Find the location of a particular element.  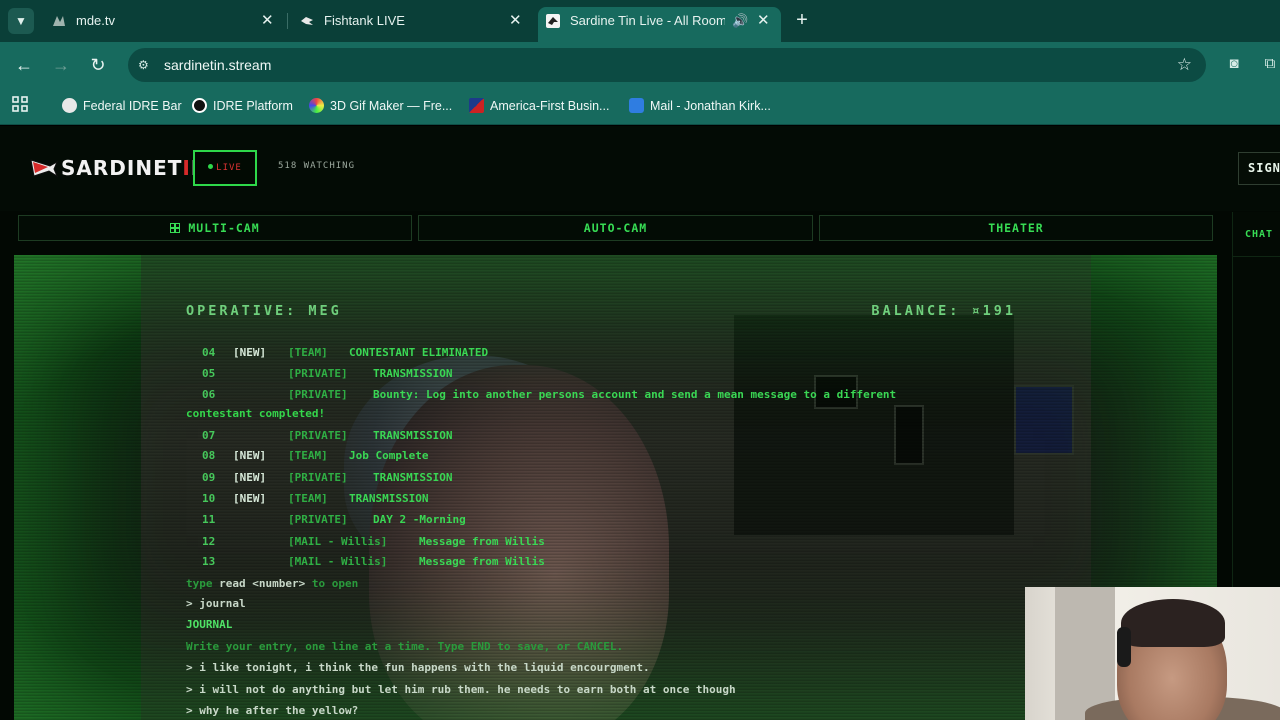

reload-button: ↻ is located at coordinates (98, 65).